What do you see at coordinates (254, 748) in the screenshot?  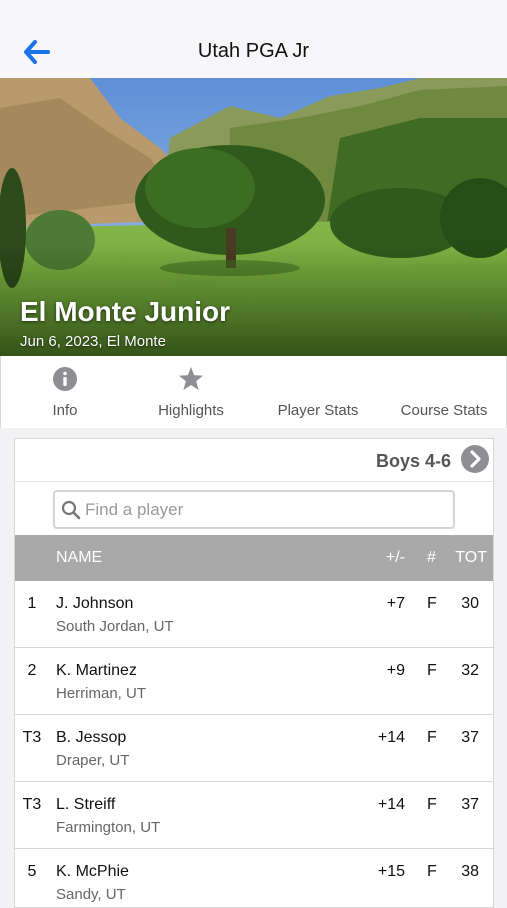 I see `table-row: T3 B. Jessop Draper, UT +14 F 37` at bounding box center [254, 748].